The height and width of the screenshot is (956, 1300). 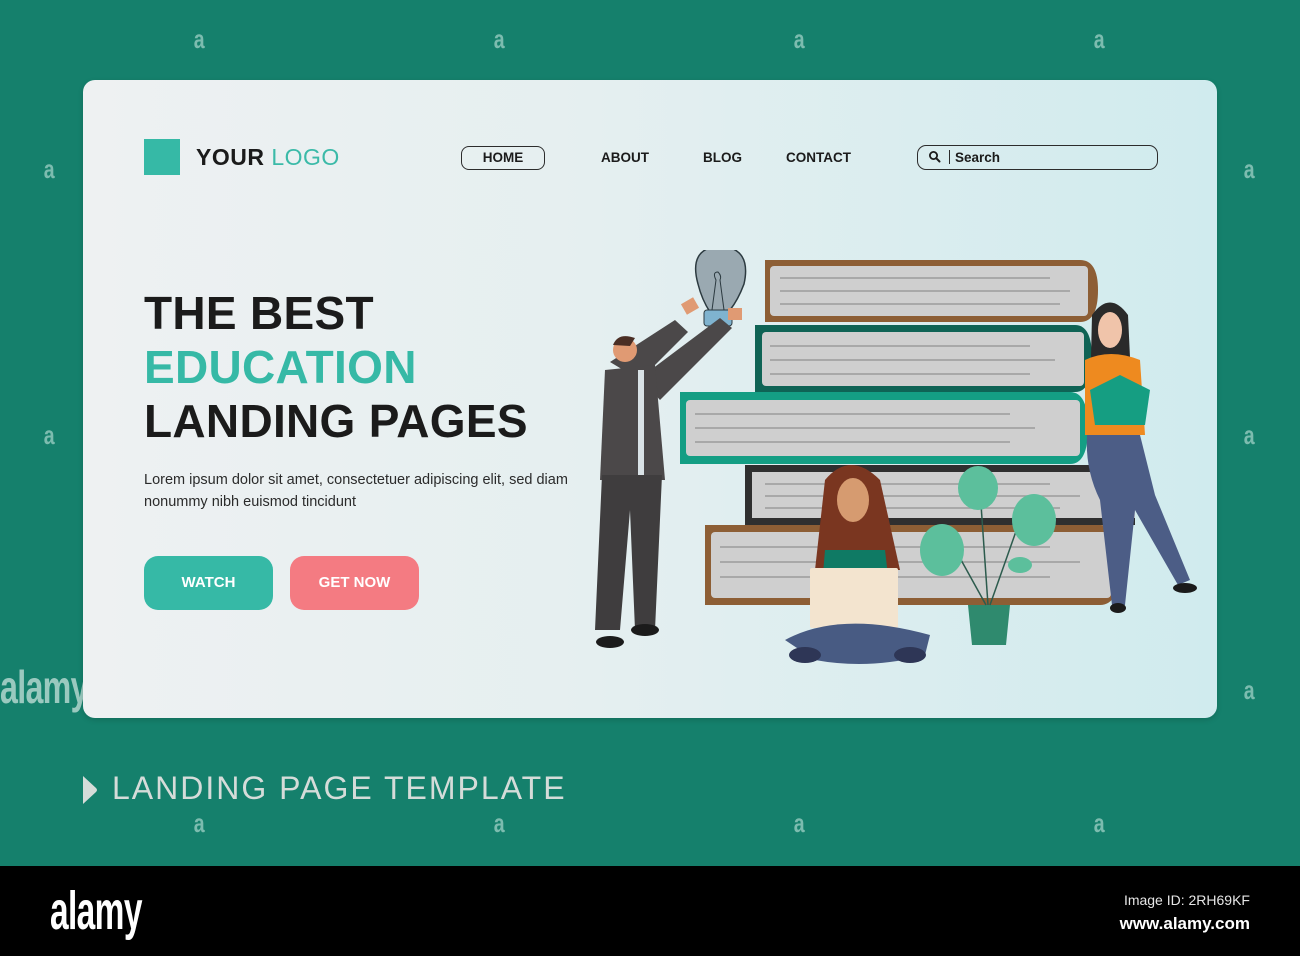 What do you see at coordinates (208, 583) in the screenshot?
I see `watch-button: WATCH` at bounding box center [208, 583].